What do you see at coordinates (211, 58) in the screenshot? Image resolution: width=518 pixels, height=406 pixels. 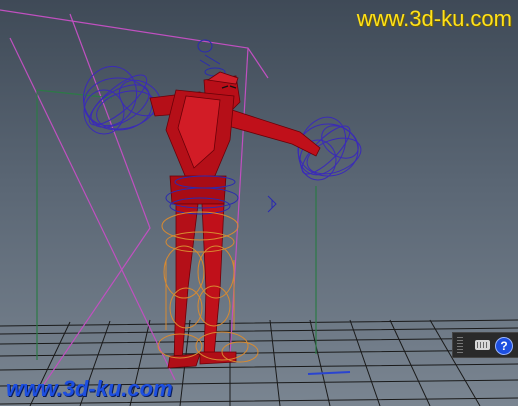 I see `head-controls` at bounding box center [211, 58].